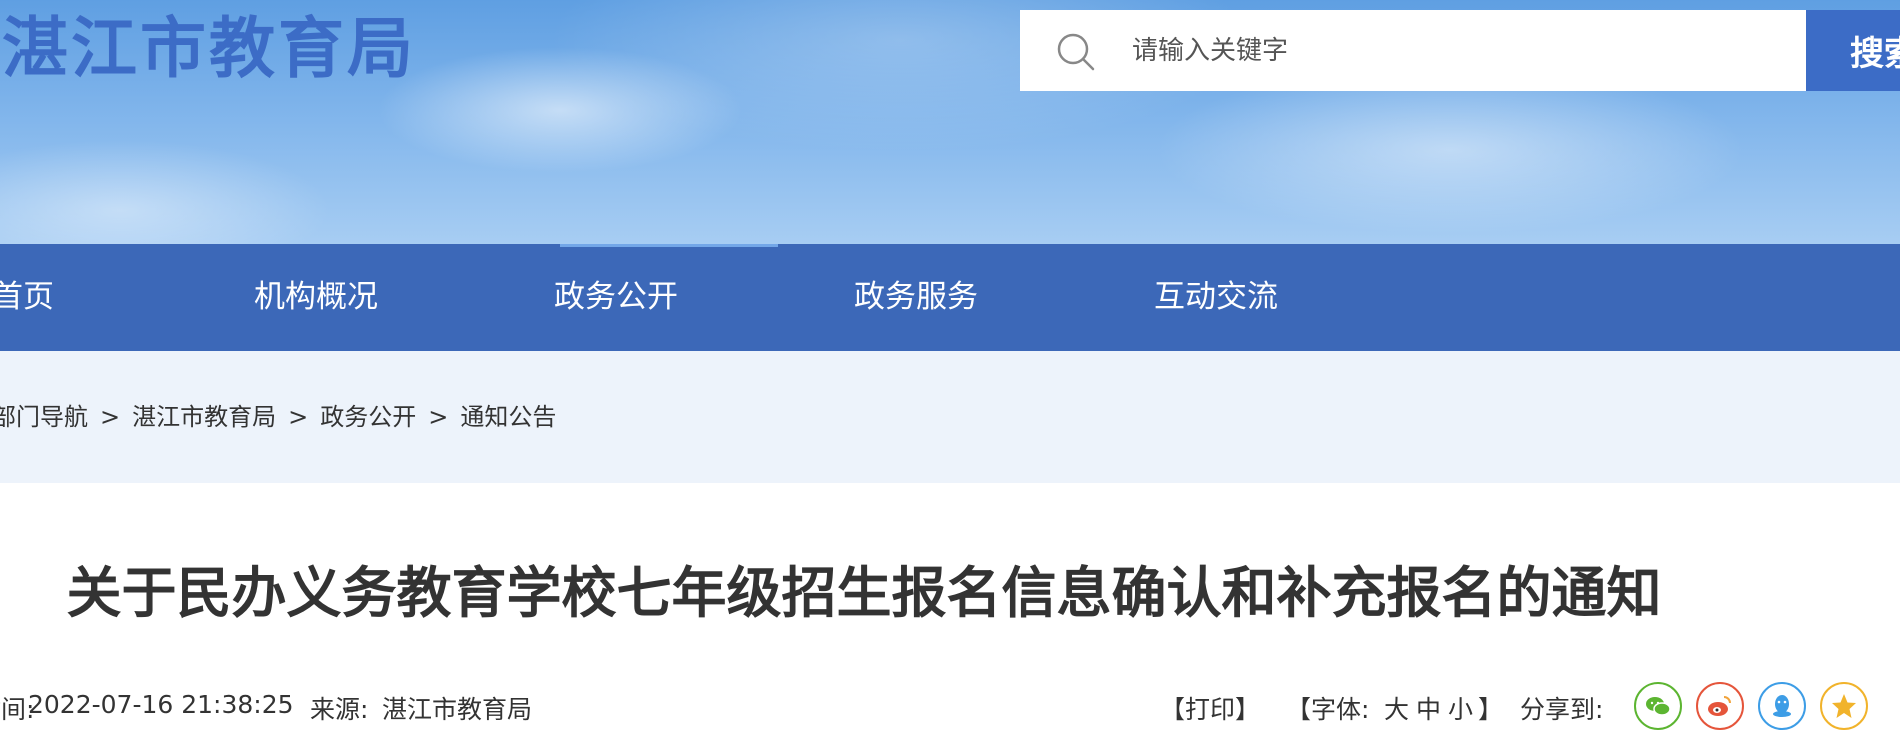 This screenshot has width=1900, height=746. Describe the element at coordinates (916, 297) in the screenshot. I see `nav-item-gov-services: 政务服务` at that location.